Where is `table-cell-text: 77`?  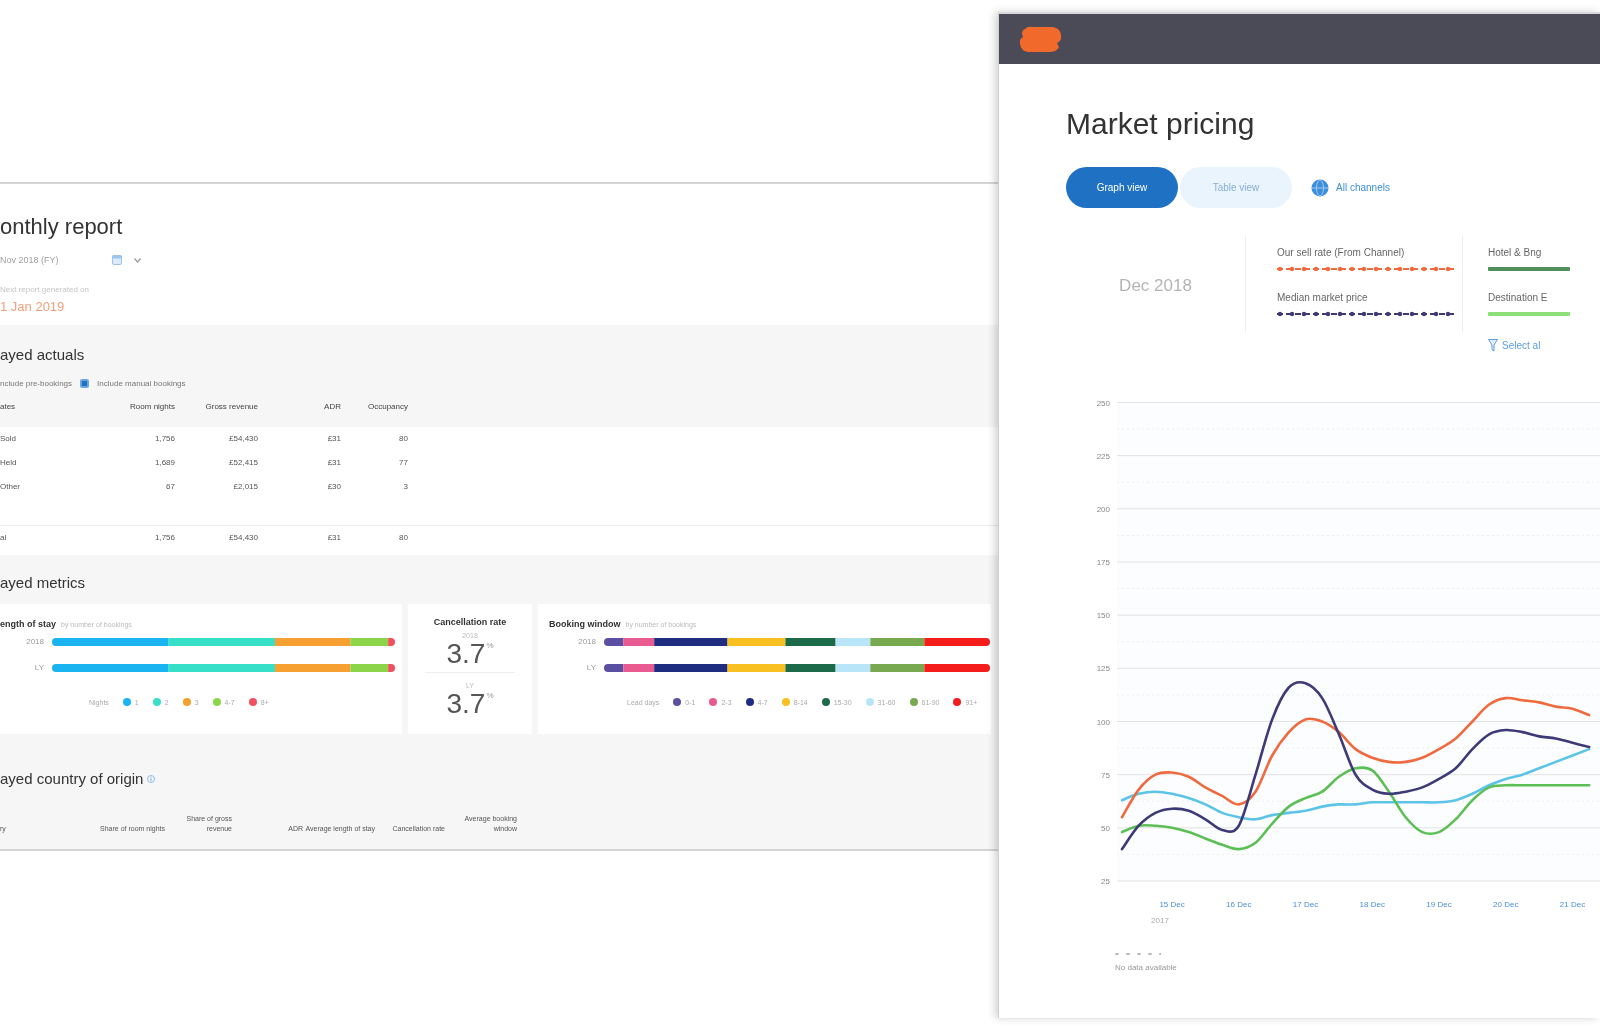
table-cell-text: 77 is located at coordinates (403, 463).